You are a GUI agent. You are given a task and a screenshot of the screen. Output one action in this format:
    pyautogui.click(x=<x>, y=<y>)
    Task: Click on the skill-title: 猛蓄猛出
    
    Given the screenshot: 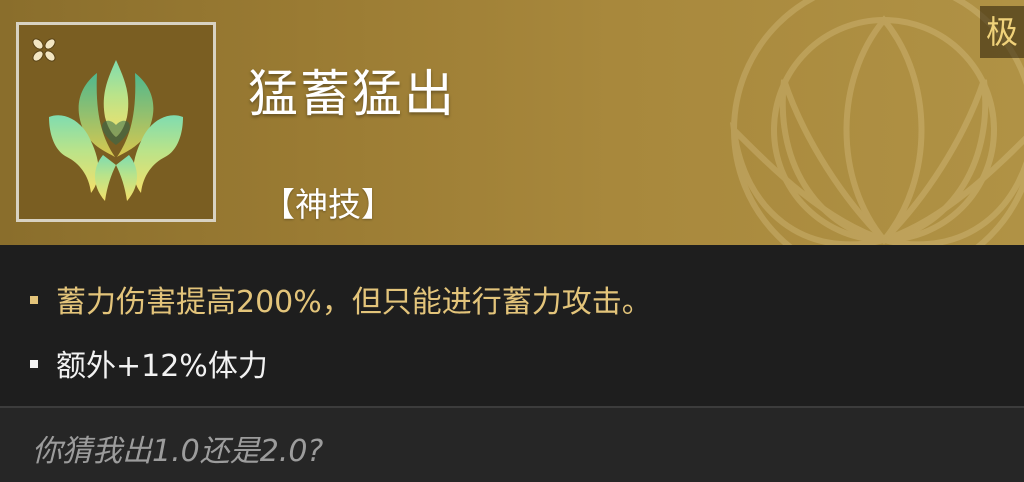 What is the action you would take?
    pyautogui.click(x=352, y=94)
    